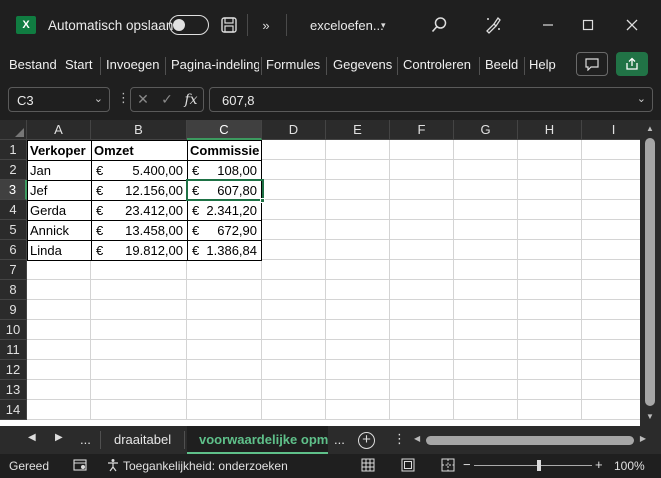 This screenshot has height=478, width=661. I want to click on cell-a2: Jan, so click(59, 170).